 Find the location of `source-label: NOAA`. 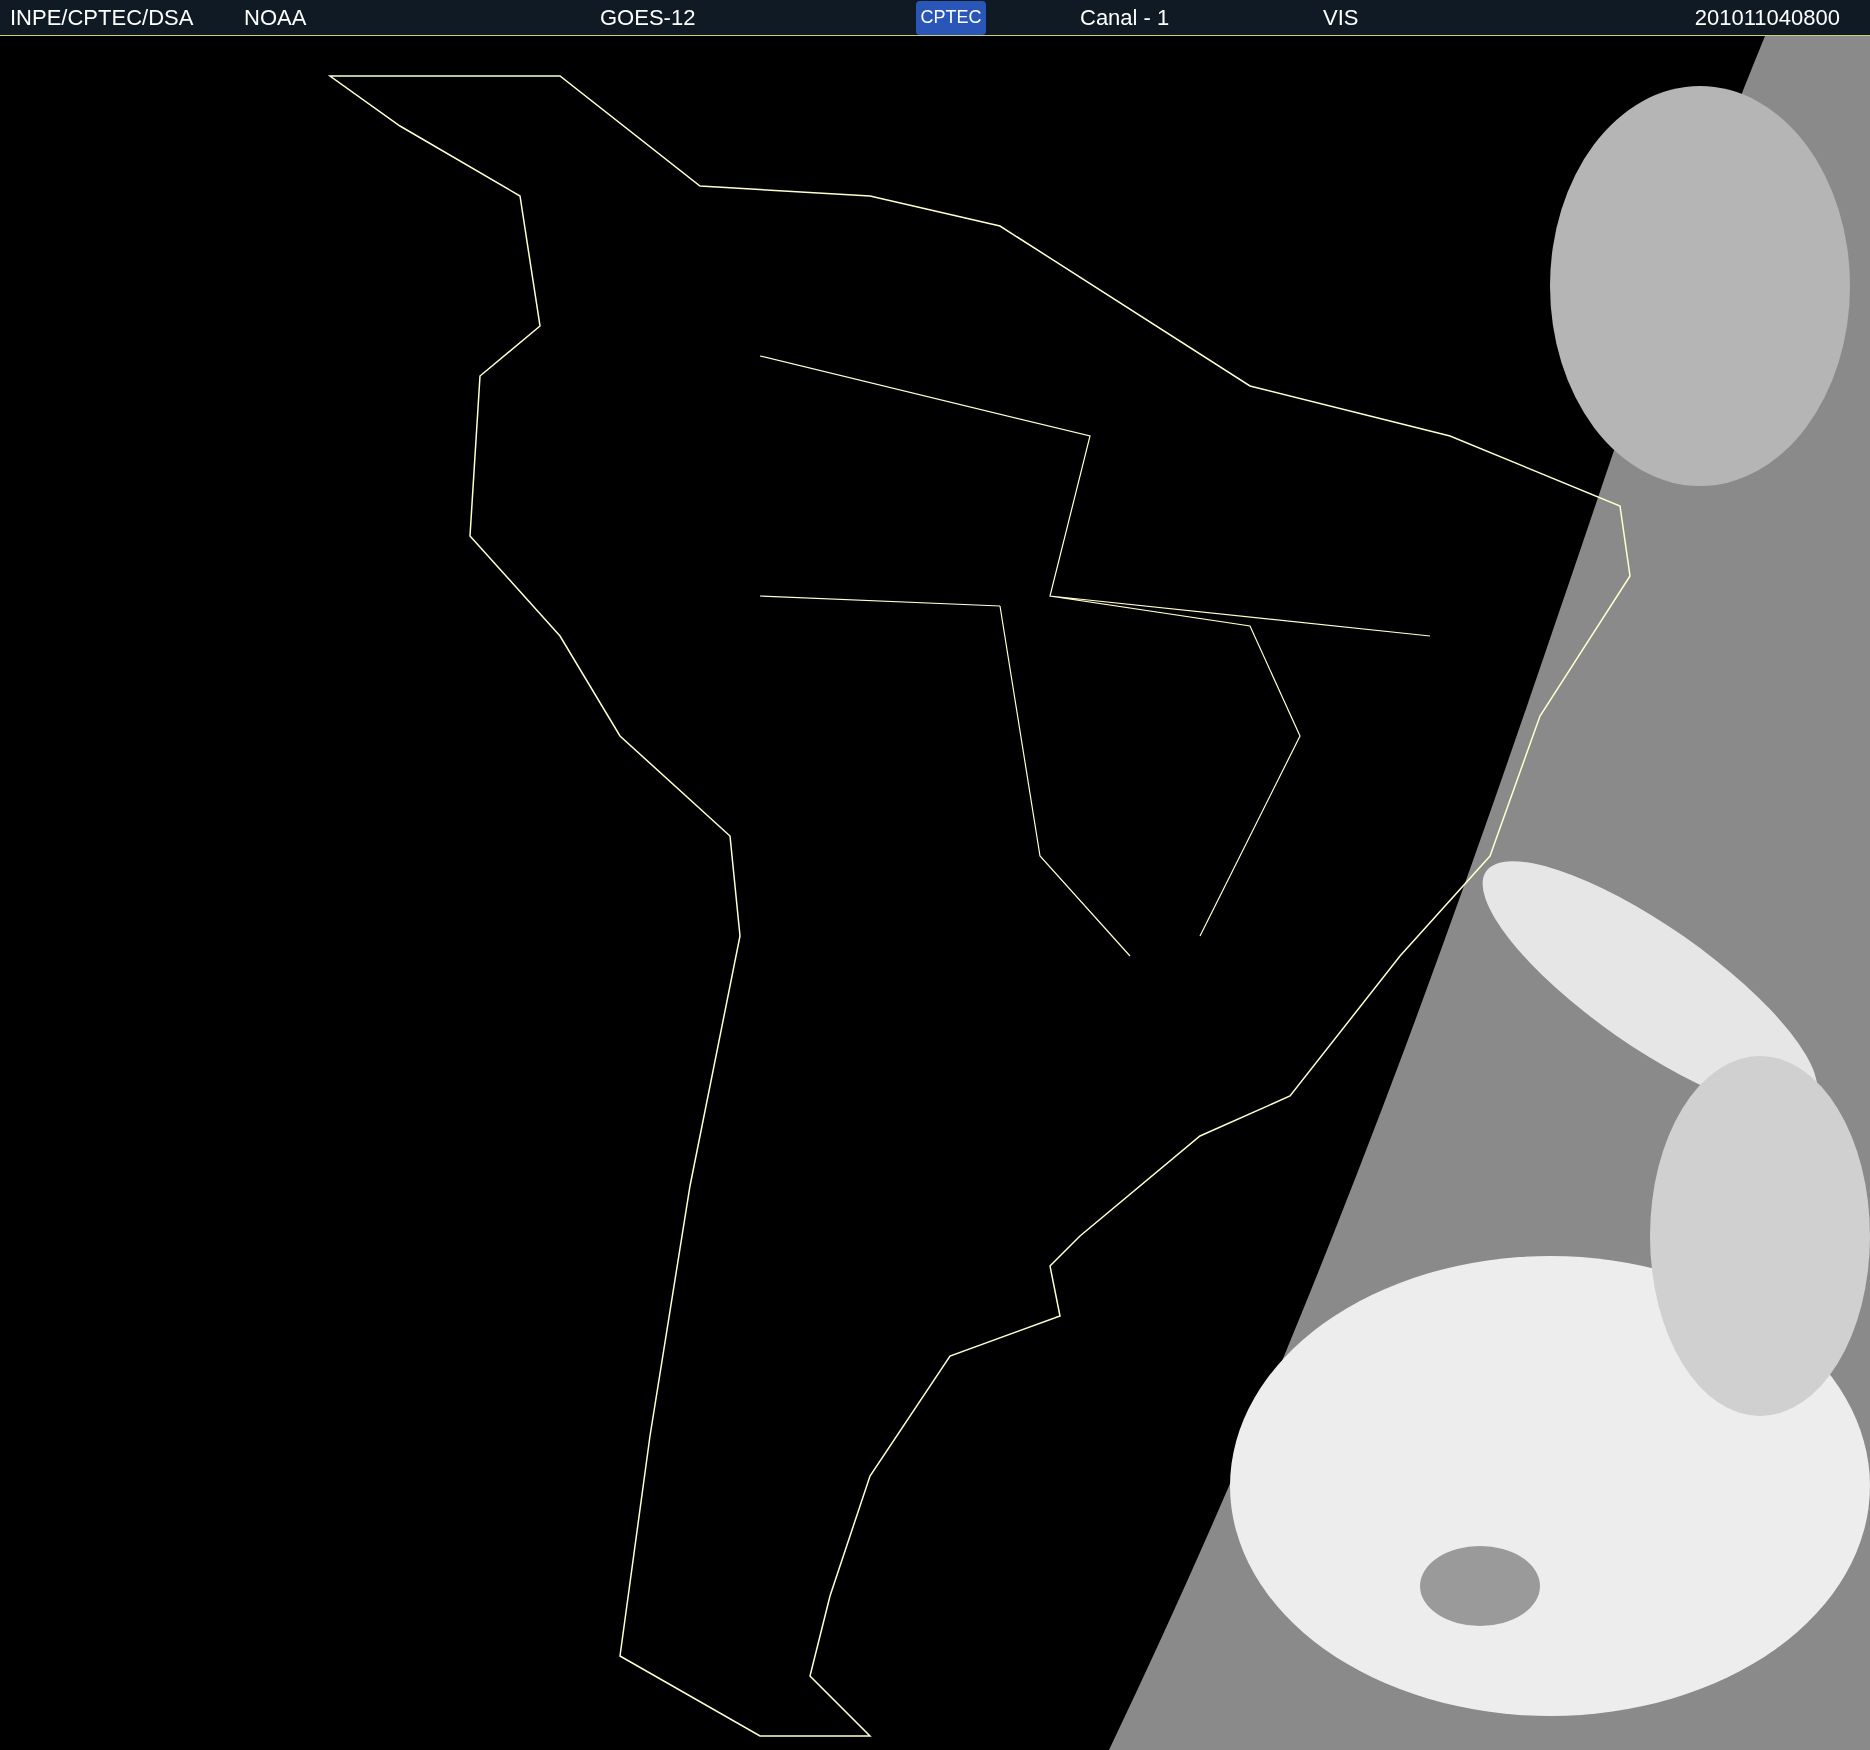

source-label: NOAA is located at coordinates (276, 18).